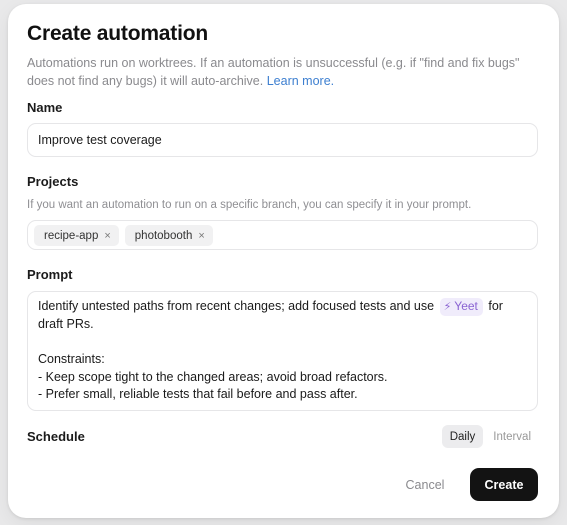  What do you see at coordinates (466, 306) in the screenshot?
I see `token-label: Yeet` at bounding box center [466, 306].